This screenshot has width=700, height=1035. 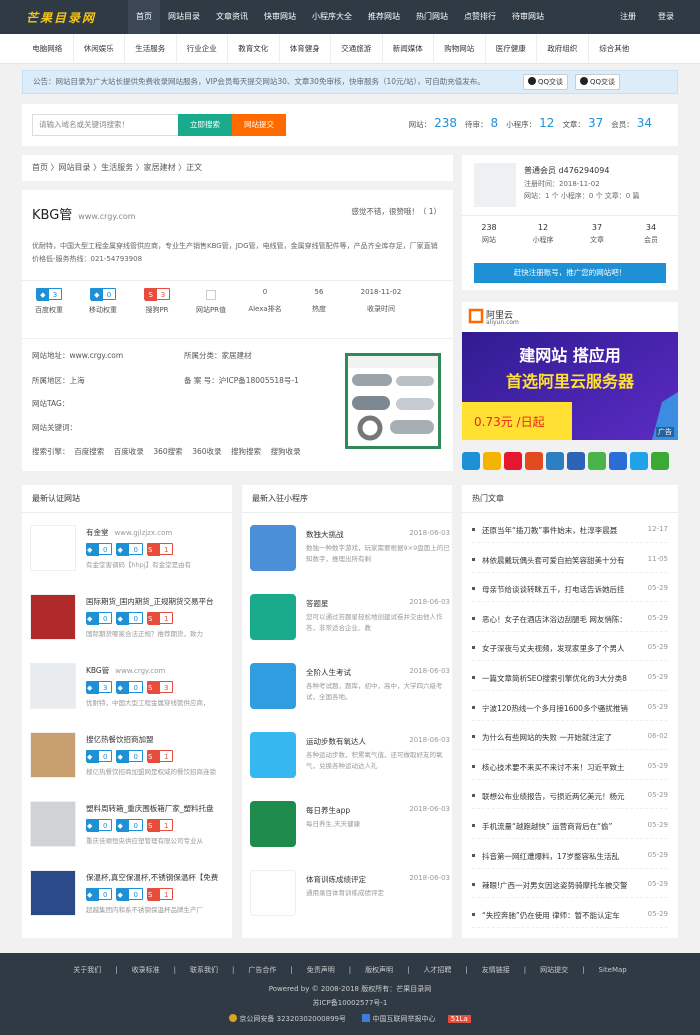 I want to click on category-item: 购物网站, so click(x=460, y=49).